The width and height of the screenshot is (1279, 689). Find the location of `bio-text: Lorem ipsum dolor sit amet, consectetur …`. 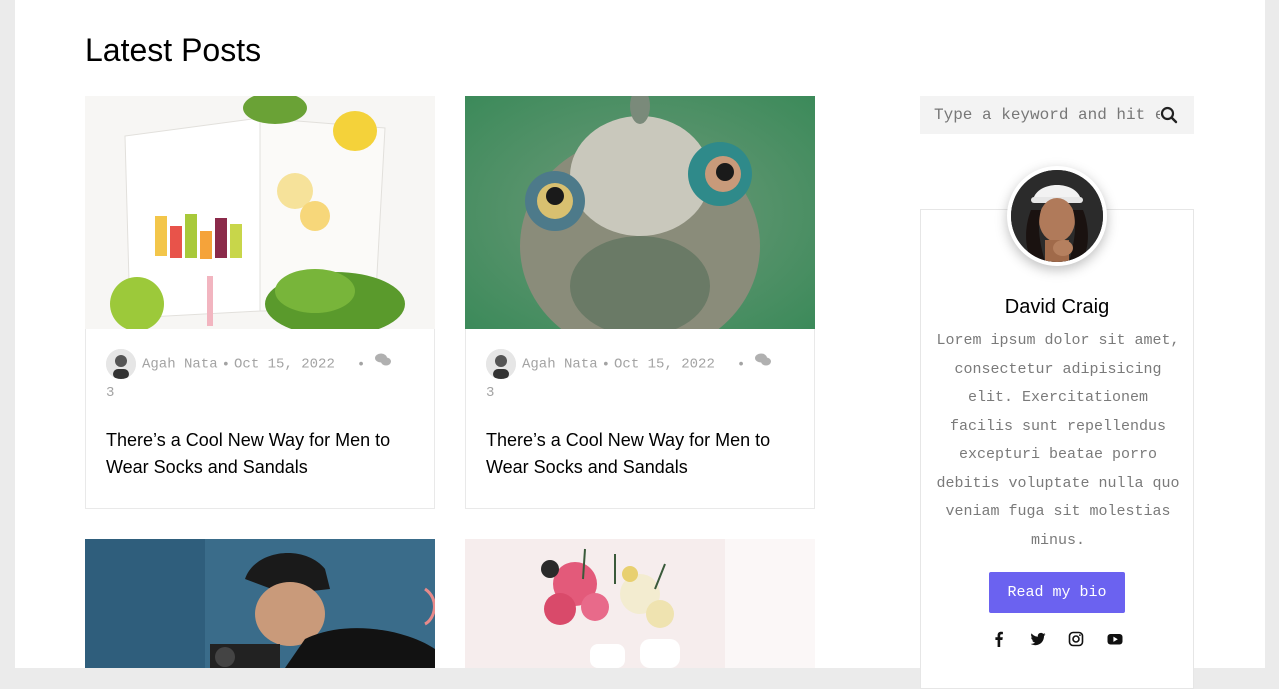

bio-text: Lorem ipsum dolor sit amet, consectetur … is located at coordinates (1058, 440).